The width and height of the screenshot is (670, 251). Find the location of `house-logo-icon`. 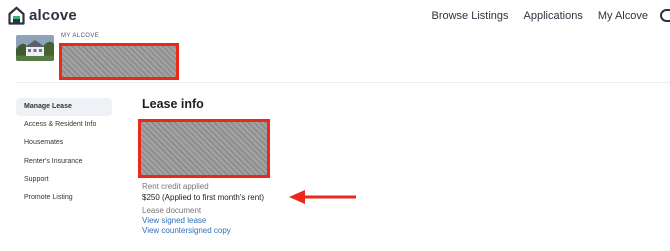

house-logo-icon is located at coordinates (16, 15).